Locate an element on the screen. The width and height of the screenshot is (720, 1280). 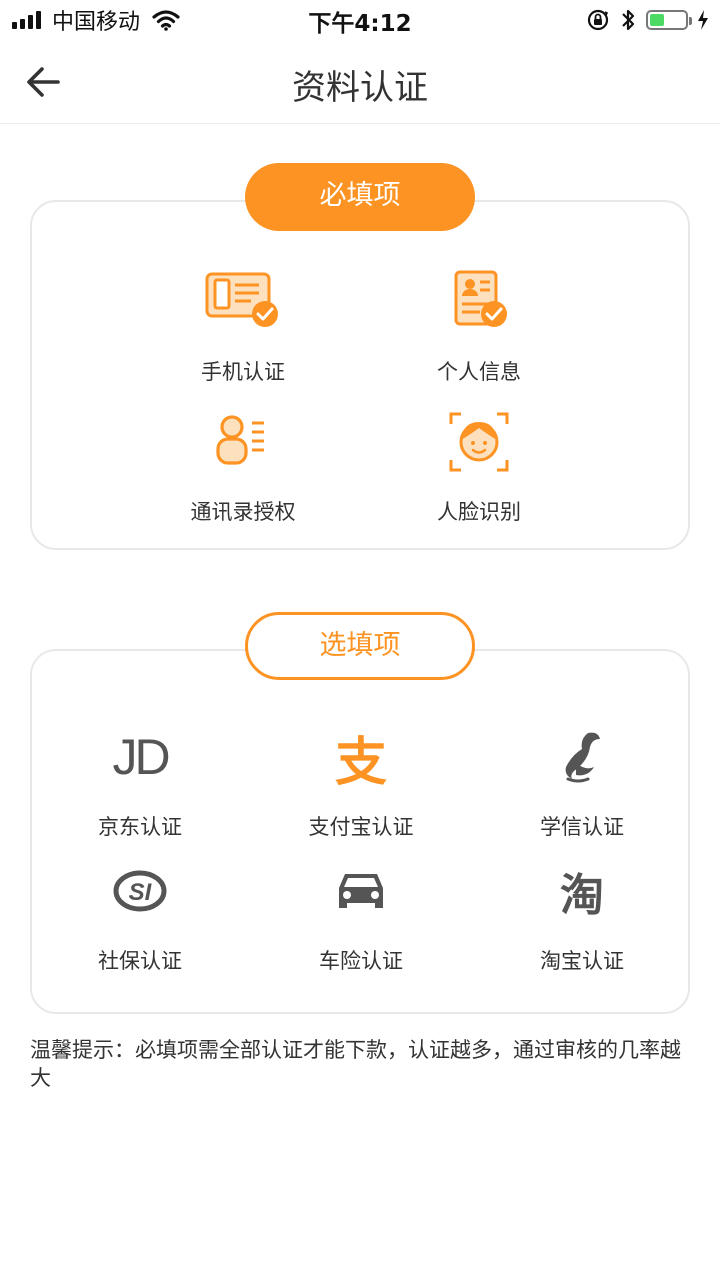
face-scan-icon is located at coordinates (479, 442).